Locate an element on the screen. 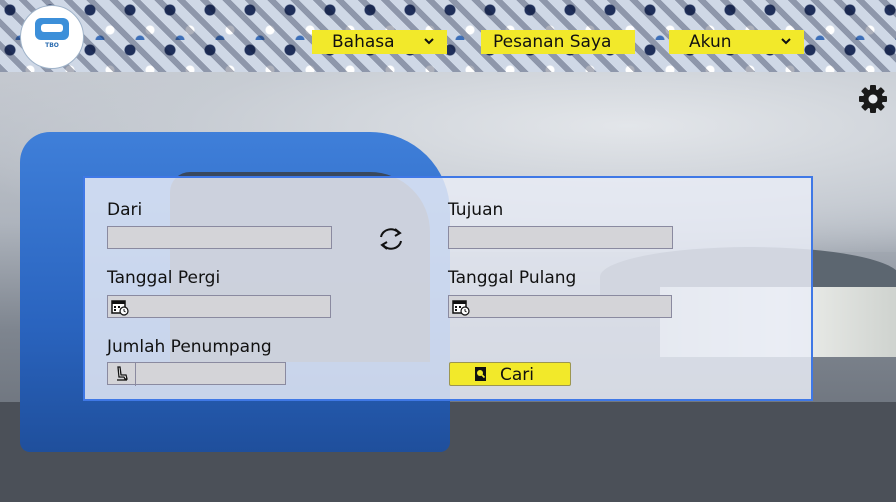 The width and height of the screenshot is (896, 502). gear-icon is located at coordinates (873, 99).